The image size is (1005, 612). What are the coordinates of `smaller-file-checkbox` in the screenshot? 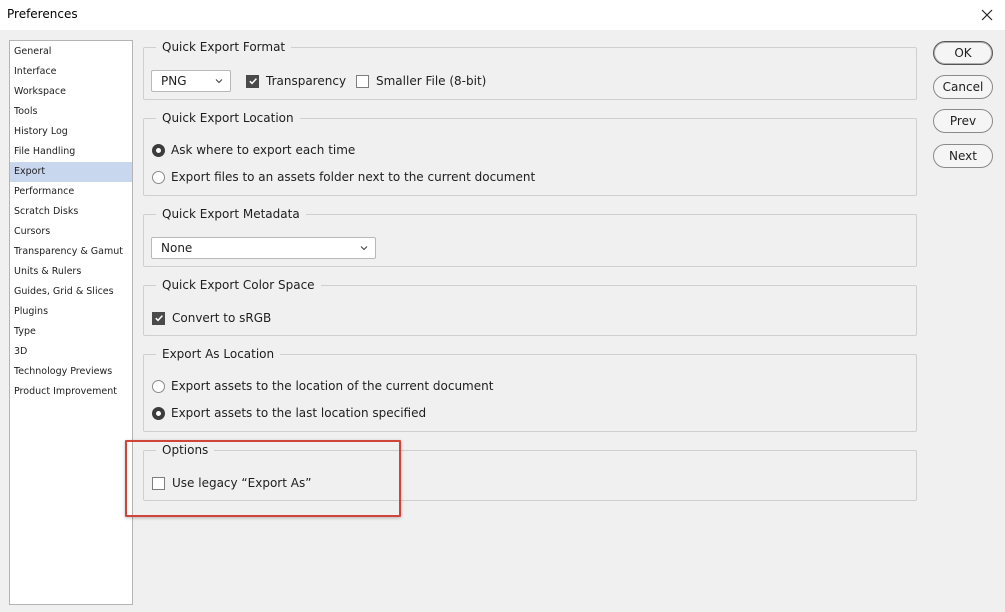 It's located at (362, 81).